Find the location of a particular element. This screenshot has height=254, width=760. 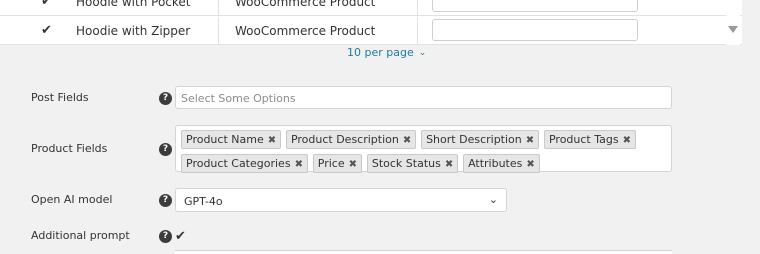

table-row: ✔ Hoodie with Pocket WooCommerce Product is located at coordinates (371, 8).